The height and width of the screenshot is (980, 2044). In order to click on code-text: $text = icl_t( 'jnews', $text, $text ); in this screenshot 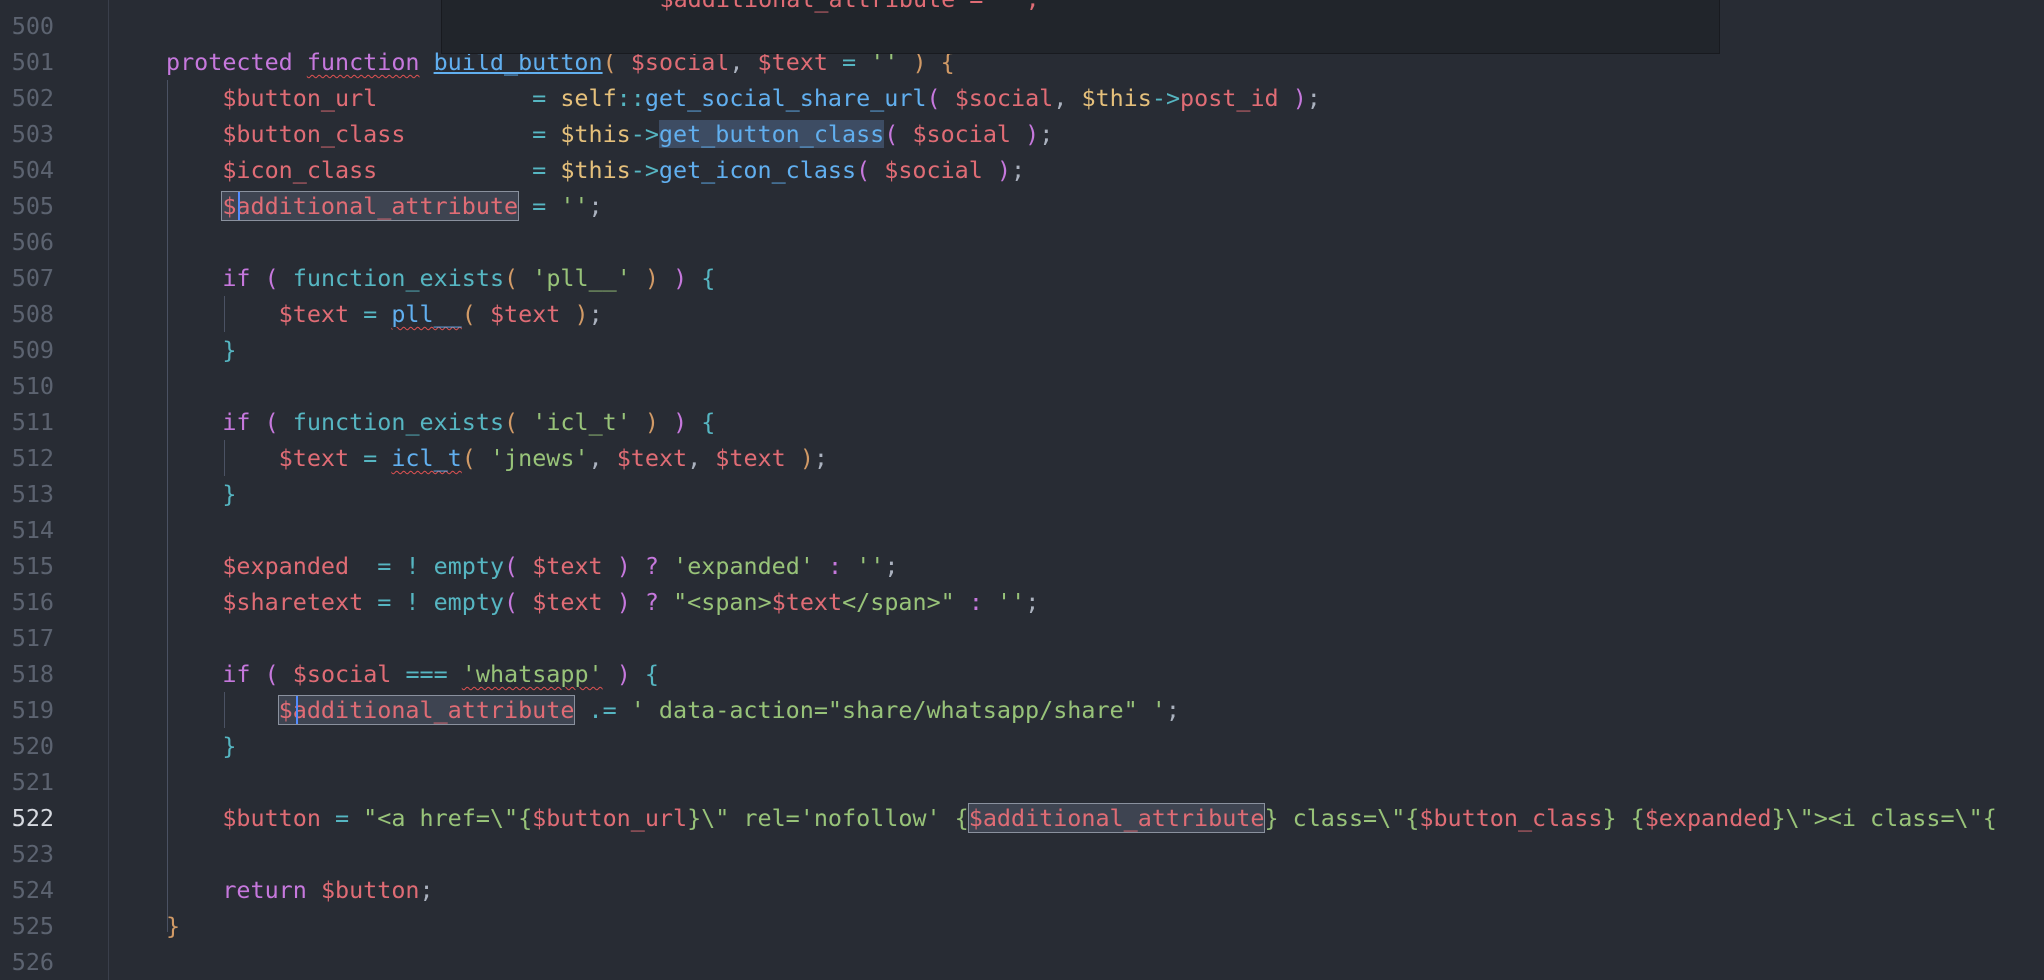, I will do `click(497, 458)`.